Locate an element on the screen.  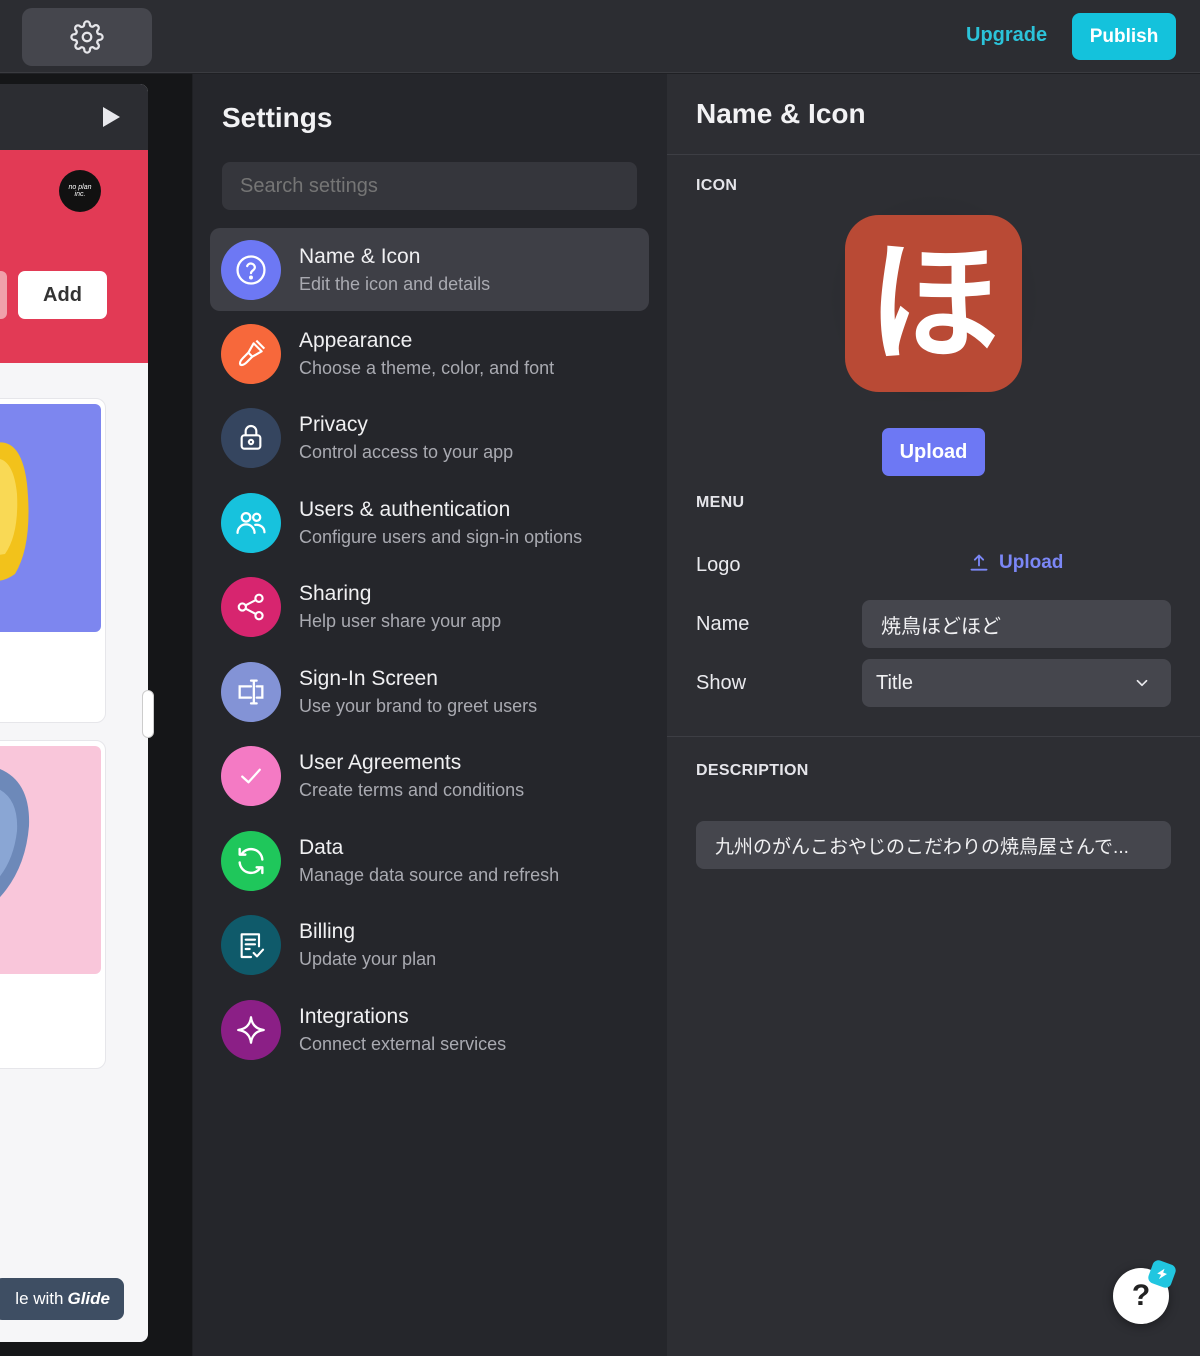
share-icon is located at coordinates (250, 607).